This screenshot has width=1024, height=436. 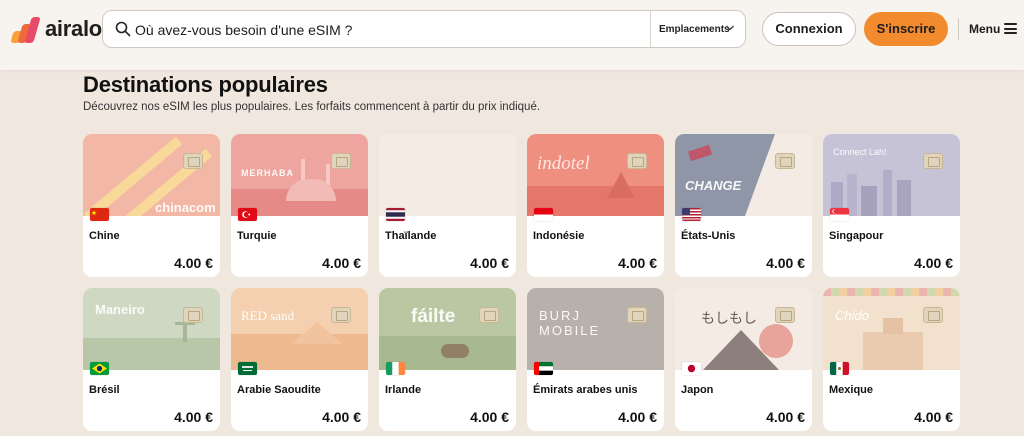 What do you see at coordinates (743, 329) in the screenshot?
I see `card-image: もしもし` at bounding box center [743, 329].